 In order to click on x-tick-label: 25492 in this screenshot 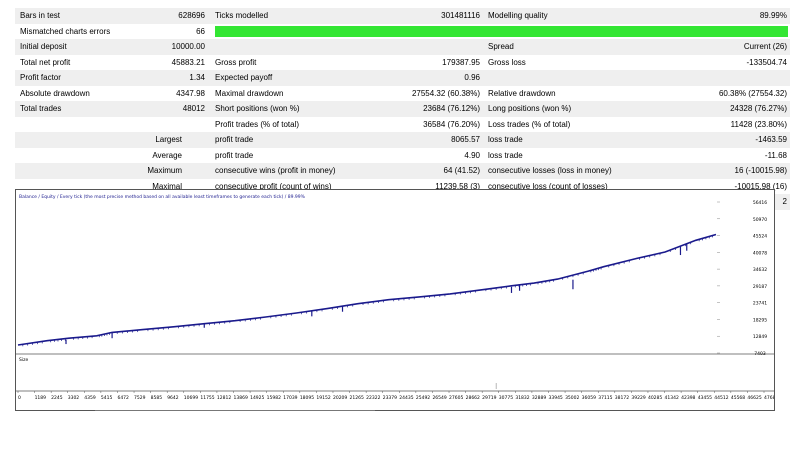, I will do `click(423, 398)`.